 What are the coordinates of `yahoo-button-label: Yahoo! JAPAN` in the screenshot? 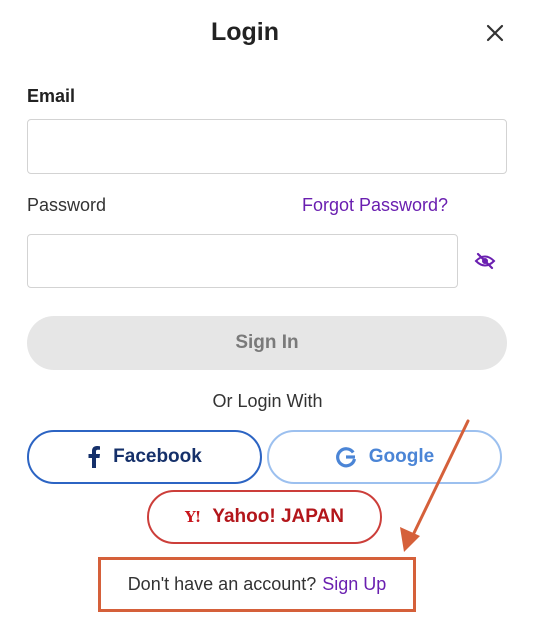 It's located at (278, 516).